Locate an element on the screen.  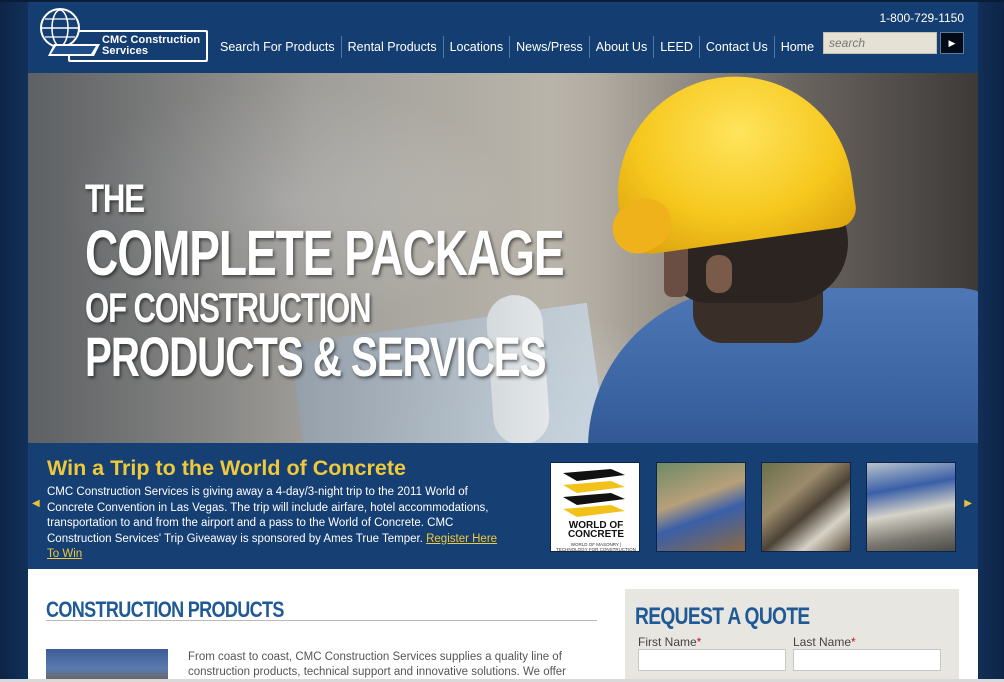
thumb-photo-masonry is located at coordinates (701, 507).